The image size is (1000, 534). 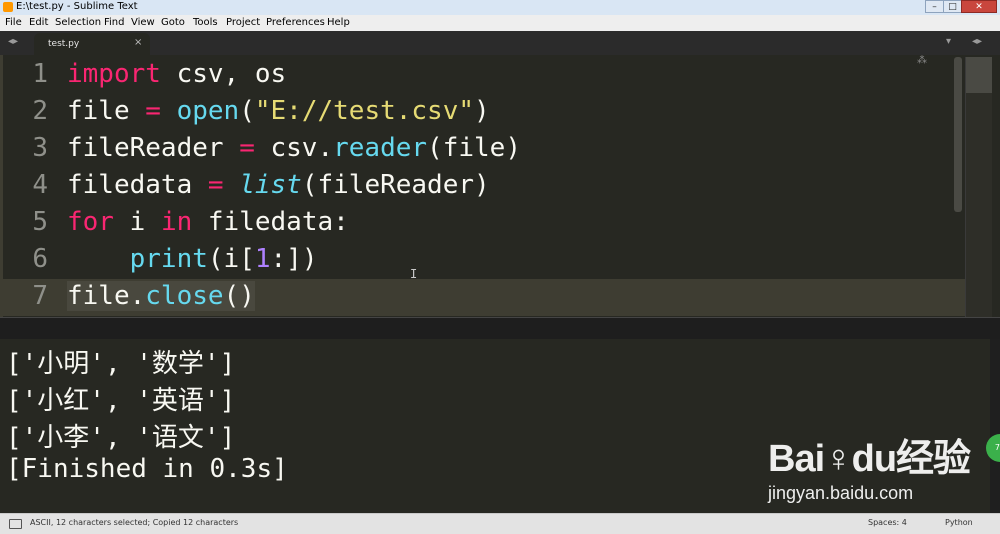 I want to click on line-number: 3, so click(x=40, y=148).